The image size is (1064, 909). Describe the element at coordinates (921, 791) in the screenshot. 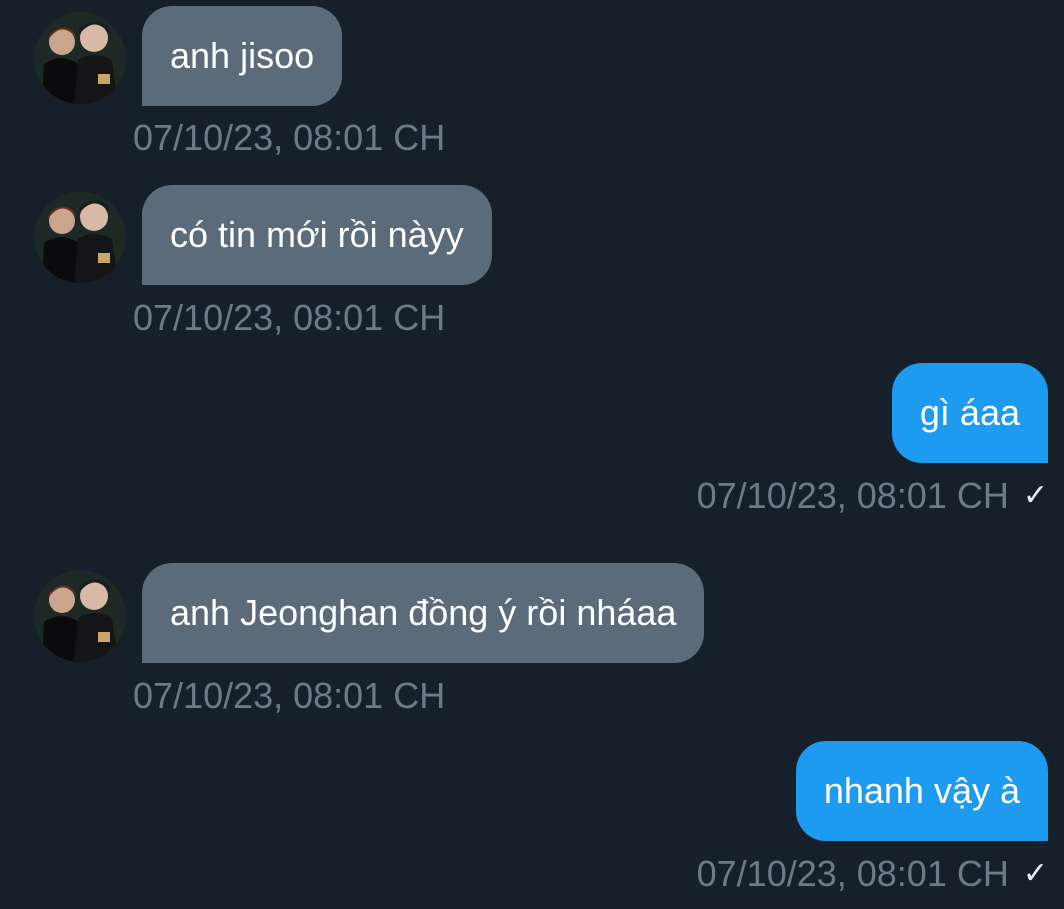

I see `message-bubble: nhanh vậy à` at that location.